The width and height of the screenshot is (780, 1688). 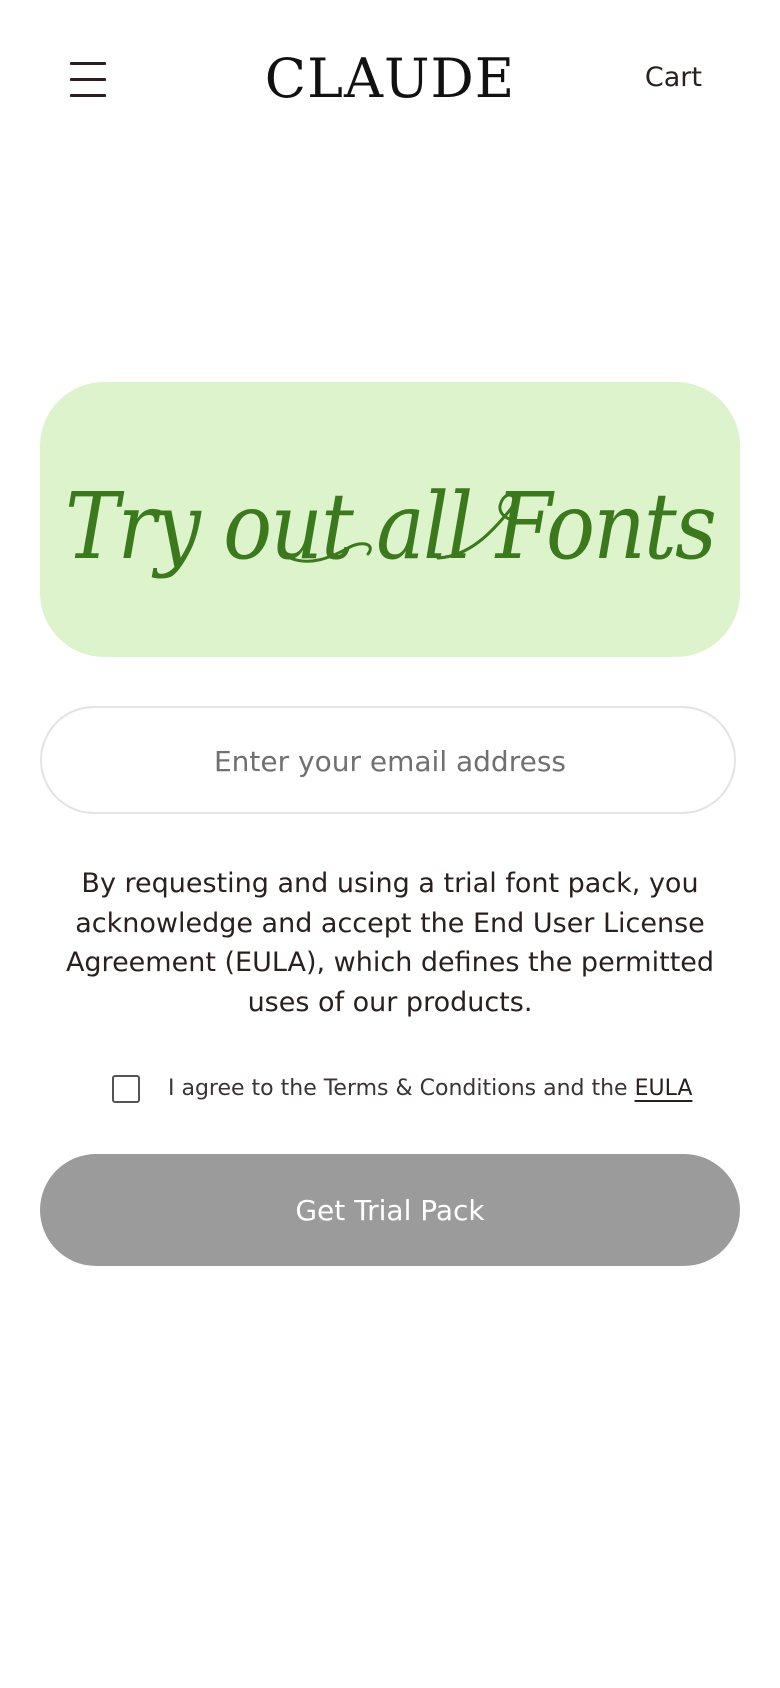 I want to click on get-trial-pack-button: Get Trial Pack, so click(x=390, y=1210).